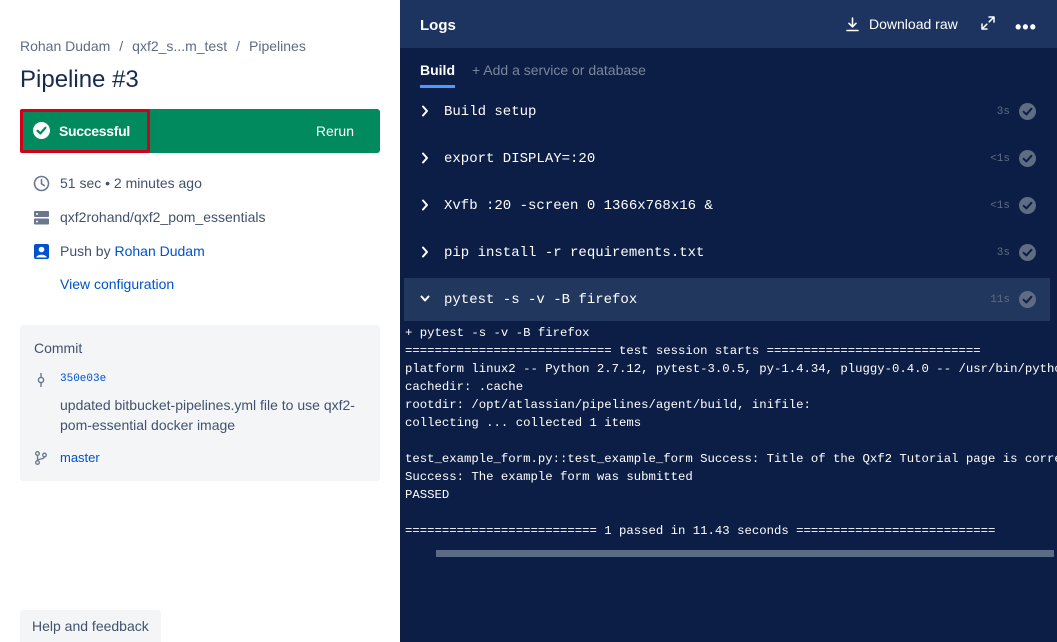 The height and width of the screenshot is (642, 1057). Describe the element at coordinates (727, 111) in the screenshot. I see `build-step-row: Build setup 3s` at that location.